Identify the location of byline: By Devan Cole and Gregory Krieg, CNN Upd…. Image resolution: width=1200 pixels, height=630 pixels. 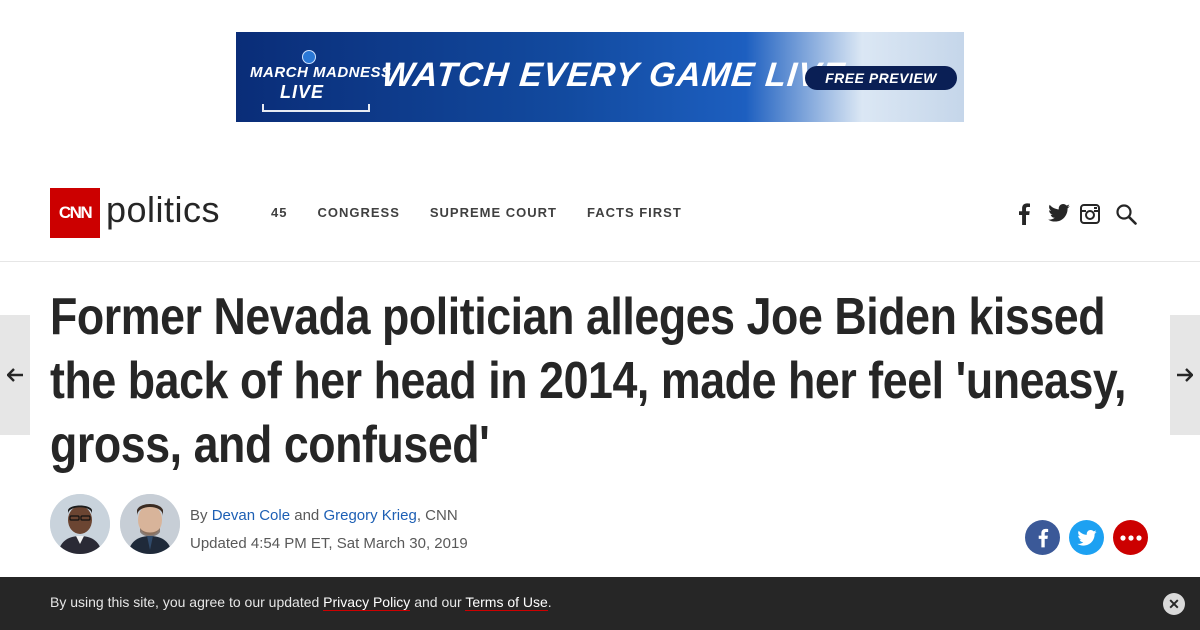
(329, 530).